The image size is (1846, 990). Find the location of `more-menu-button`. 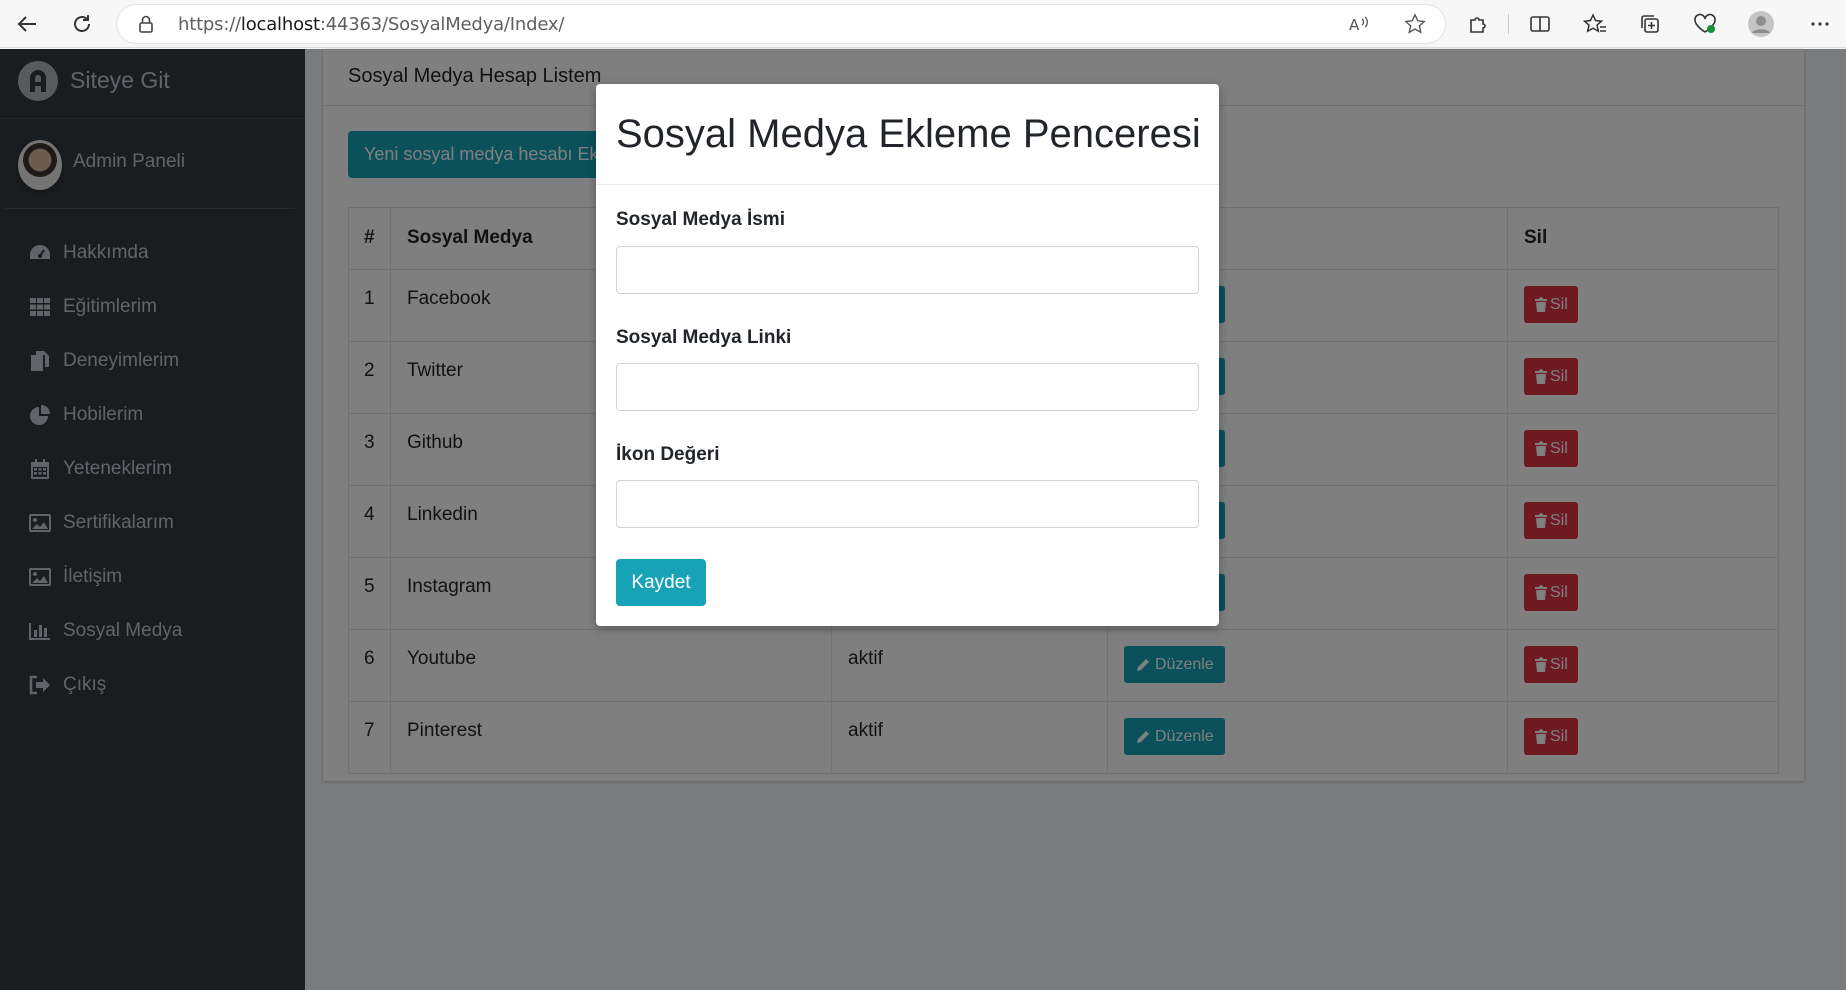

more-menu-button is located at coordinates (1820, 24).